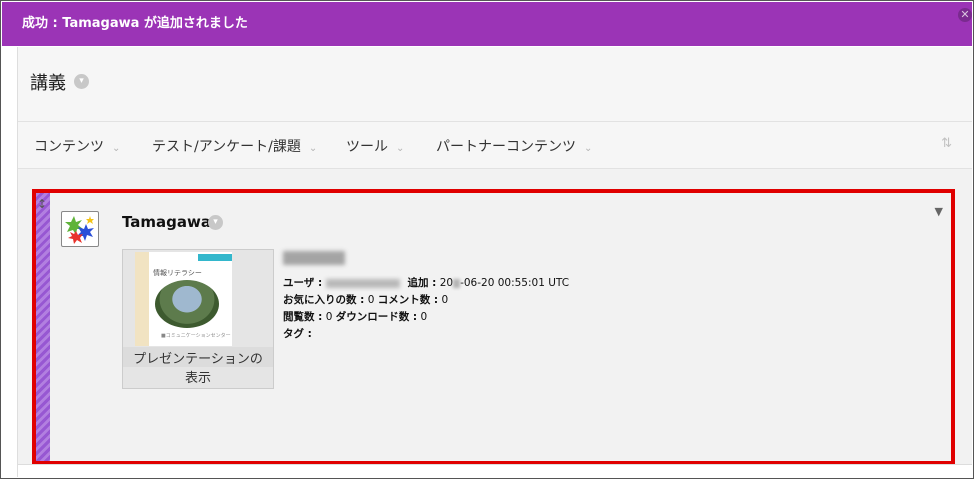  I want to click on view-presentation-link: プレゼンテーションの 表示, so click(198, 369).